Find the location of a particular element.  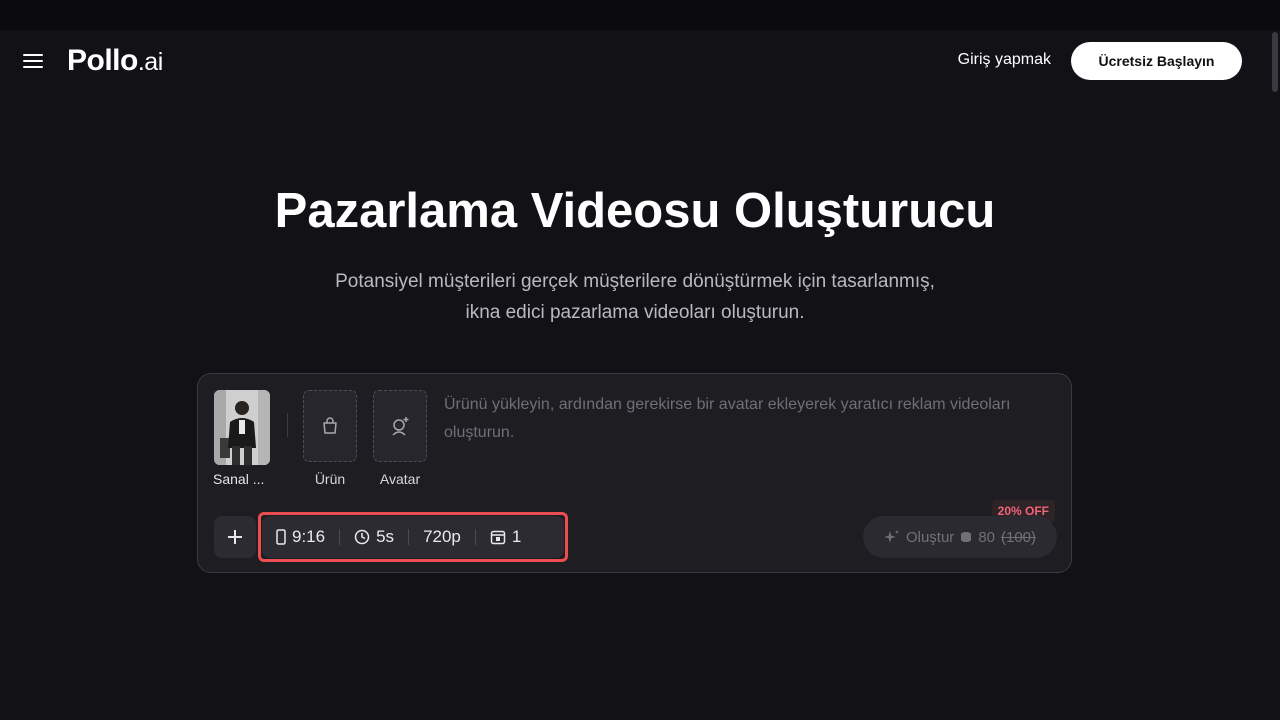

logo: Pollo.ai is located at coordinates (115, 61).